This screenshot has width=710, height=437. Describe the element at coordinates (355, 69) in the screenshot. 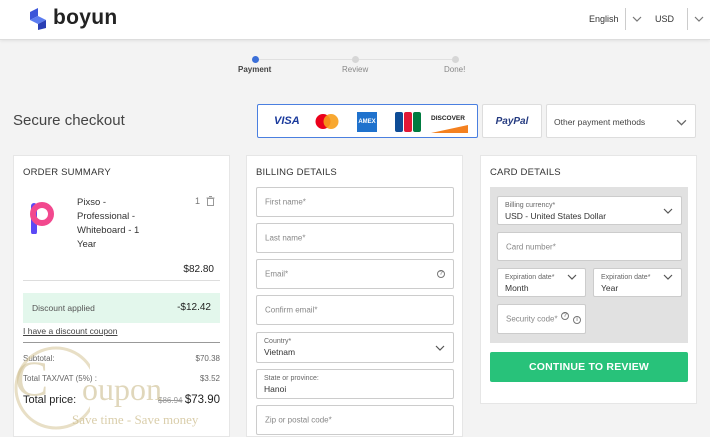

I see `step-label-review: Review` at that location.